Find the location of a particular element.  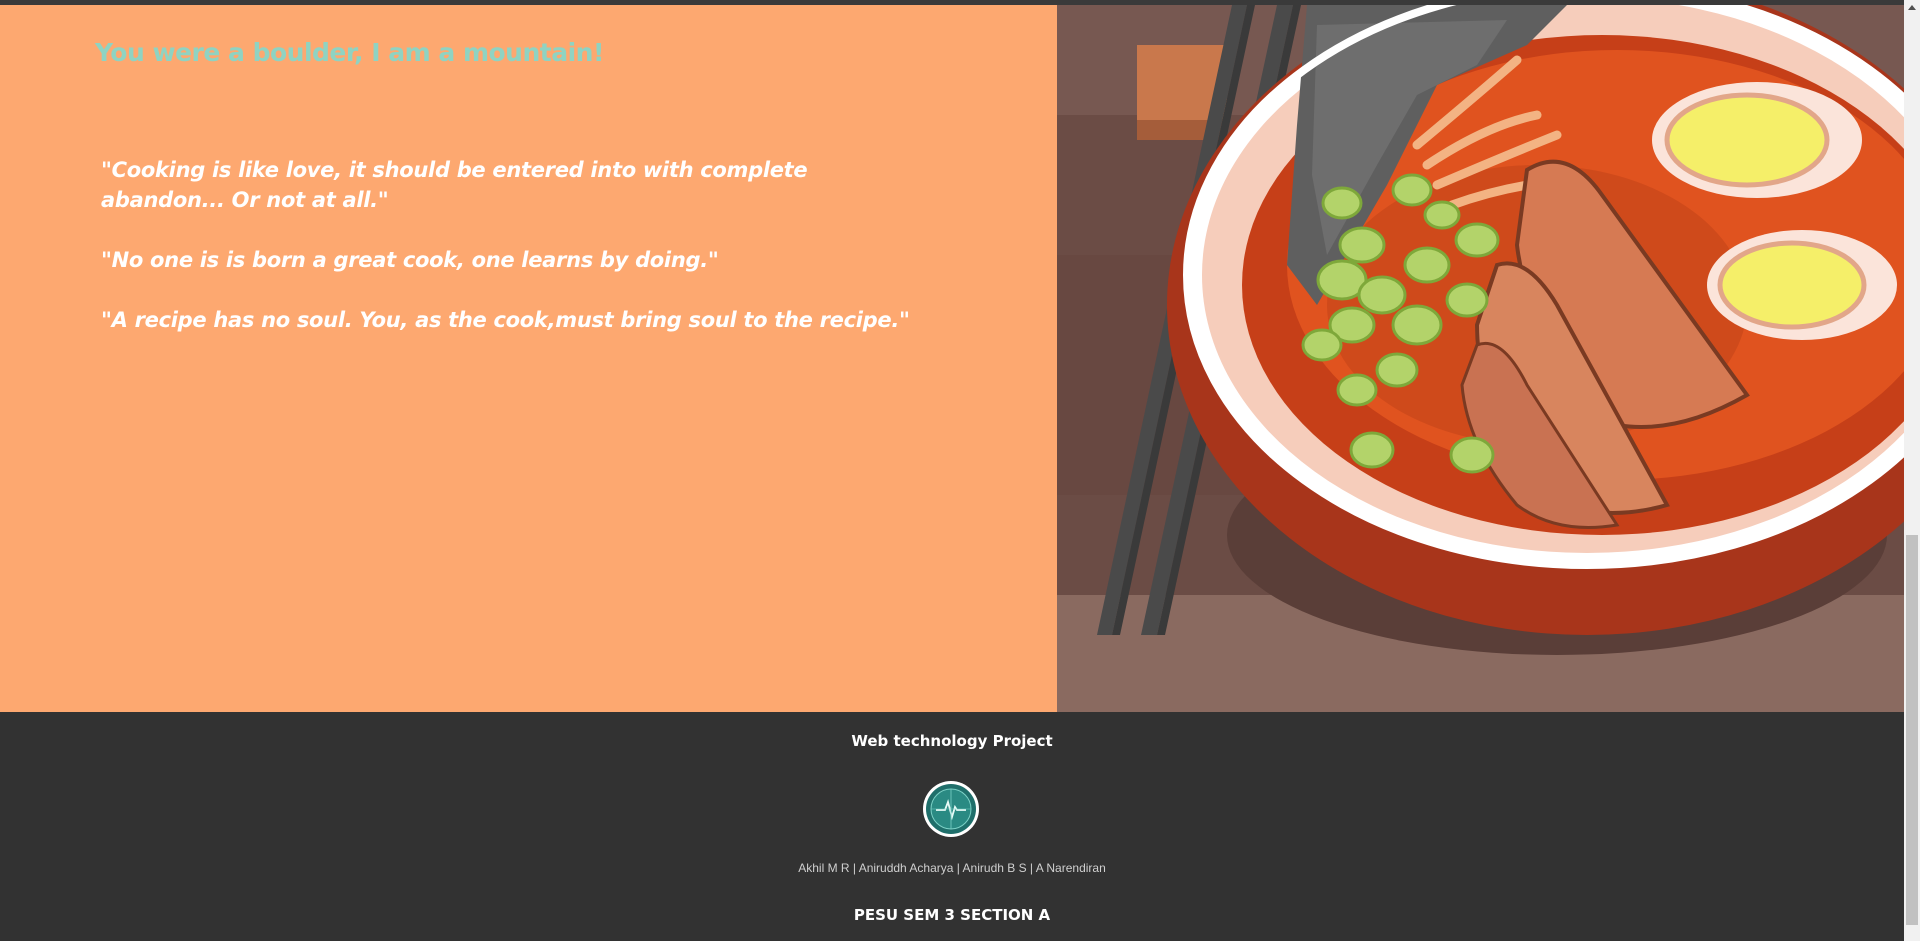

footer-section-label: PESU SEM 3 SECTION A is located at coordinates (952, 915).